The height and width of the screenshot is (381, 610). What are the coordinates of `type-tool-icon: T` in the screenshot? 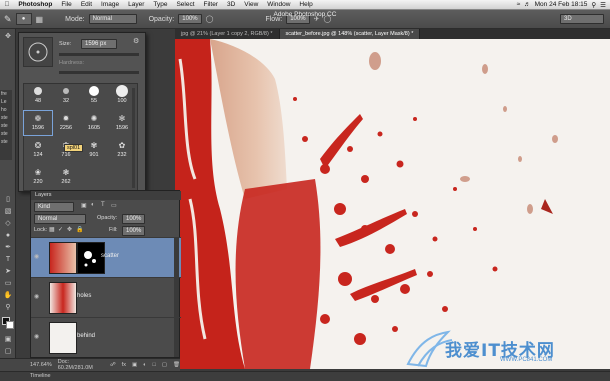 It's located at (8, 260).